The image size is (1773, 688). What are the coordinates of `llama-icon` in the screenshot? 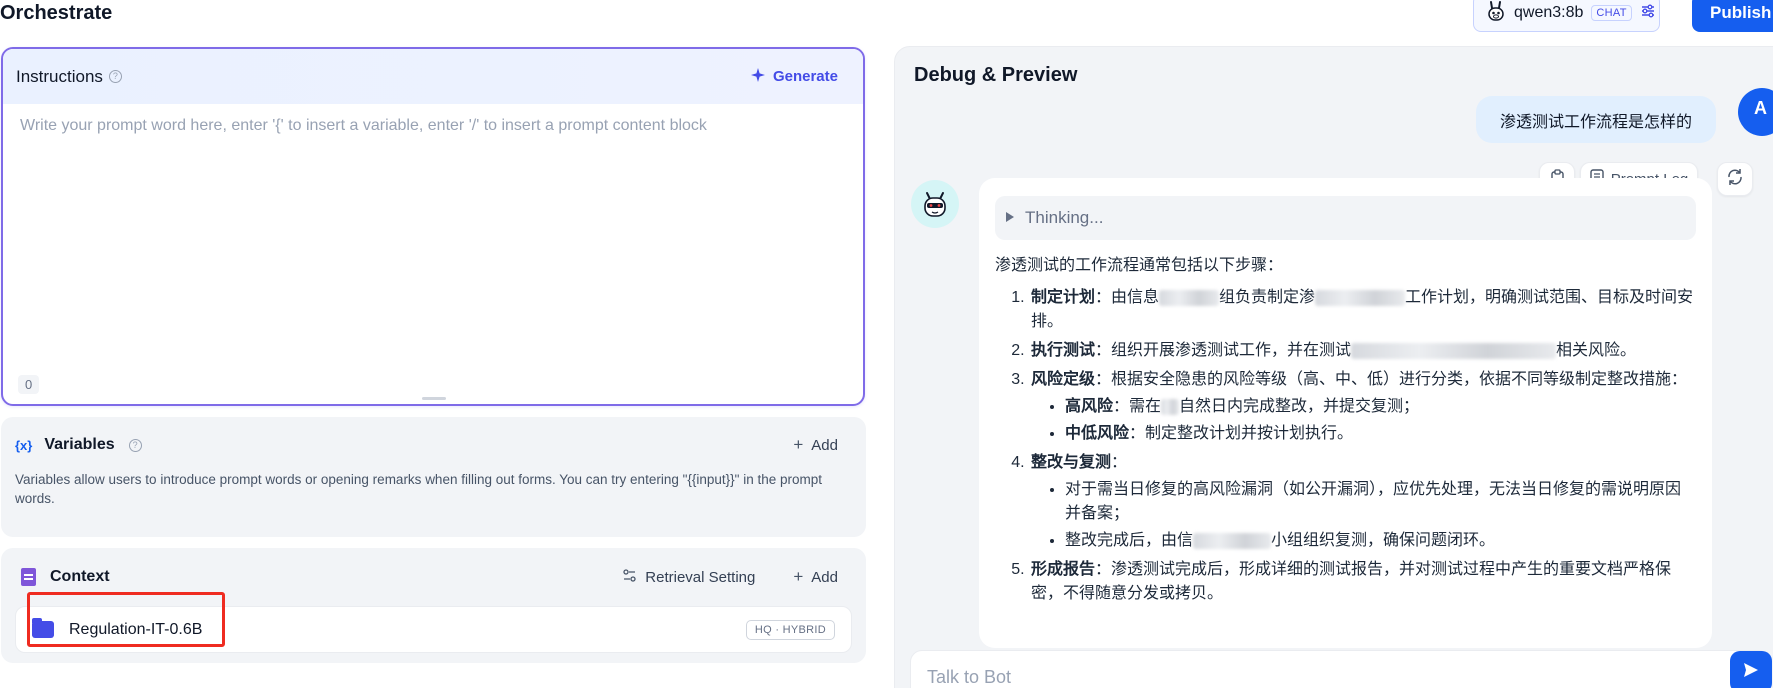 It's located at (1496, 13).